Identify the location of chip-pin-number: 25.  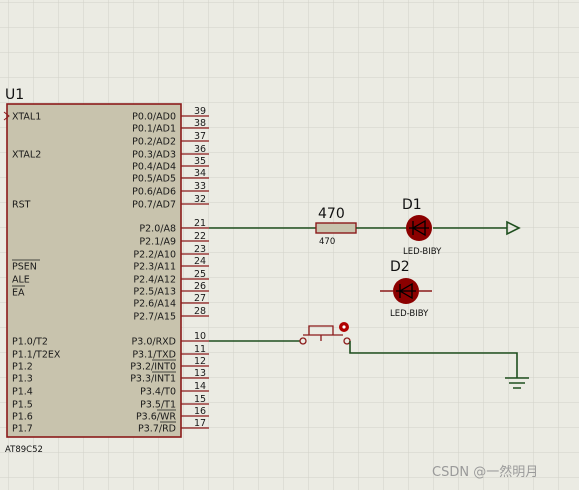
(200, 274).